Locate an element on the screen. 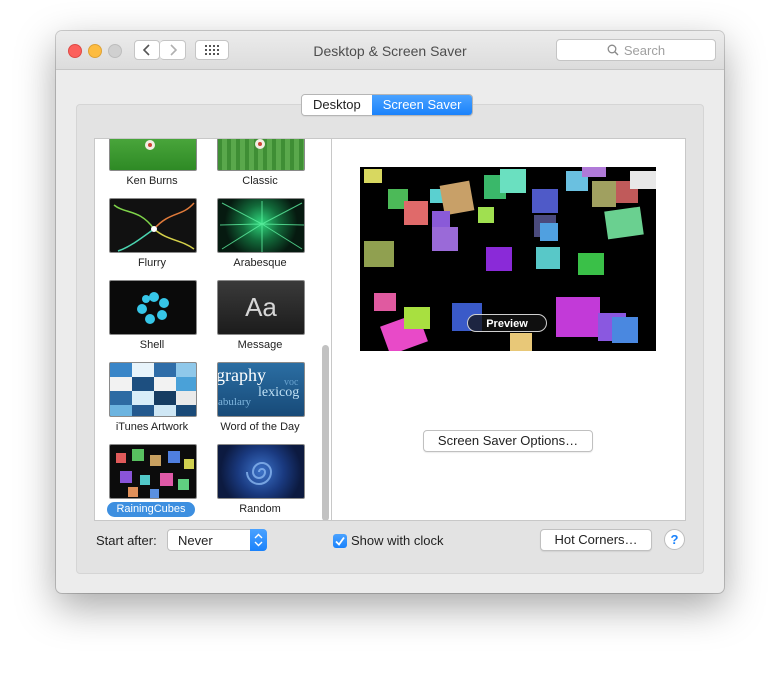 Image resolution: width=780 pixels, height=674 pixels. ken-burns-thumbnail is located at coordinates (153, 155).